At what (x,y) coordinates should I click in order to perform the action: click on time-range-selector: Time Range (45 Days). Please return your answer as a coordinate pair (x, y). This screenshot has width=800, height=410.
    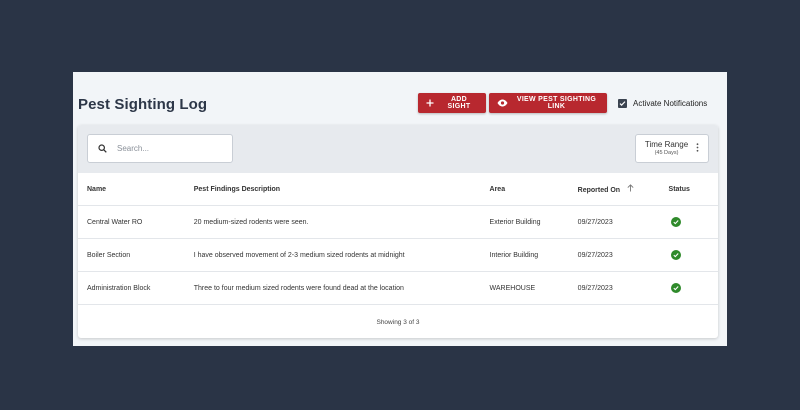
    Looking at the image, I should click on (672, 148).